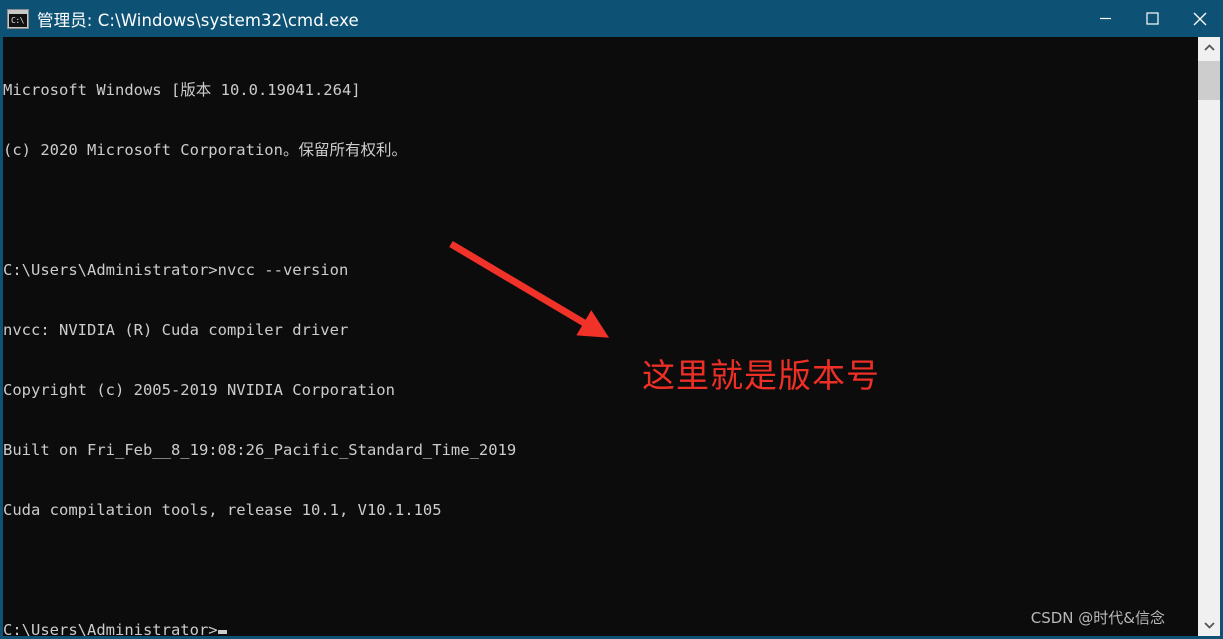  I want to click on console-line: Microsoft Windows [版本 10.0.19041.264], so click(182, 90).